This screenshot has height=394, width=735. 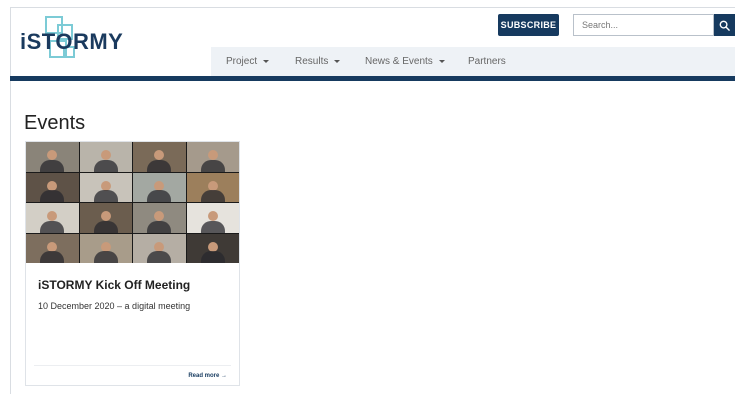 I want to click on search-button, so click(x=724, y=25).